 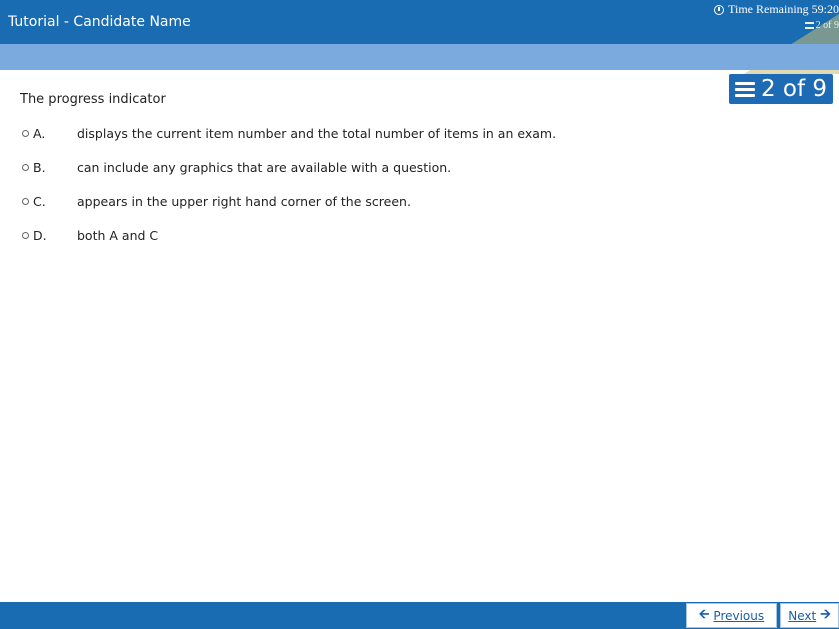 I want to click on time-remaining-text: Time Remaining 59:20, so click(x=783, y=9).